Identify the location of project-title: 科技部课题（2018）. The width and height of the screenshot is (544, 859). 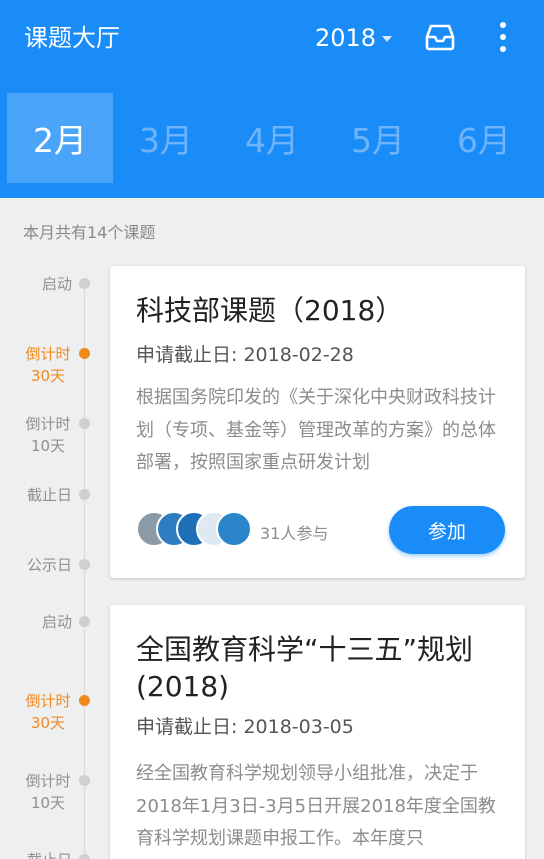
(270, 310).